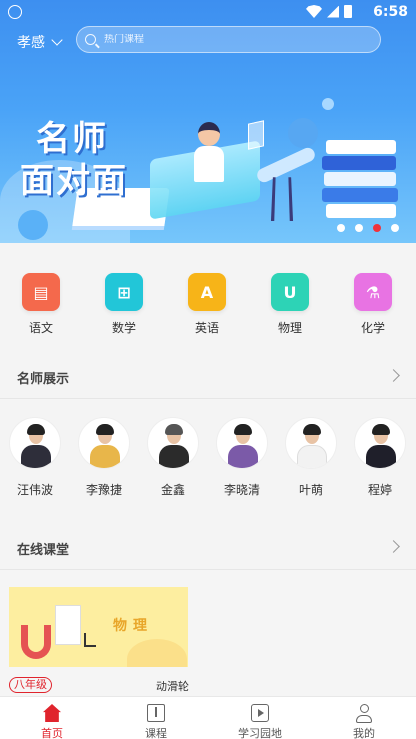  What do you see at coordinates (172, 490) in the screenshot?
I see `teacher-name: 金鑫` at bounding box center [172, 490].